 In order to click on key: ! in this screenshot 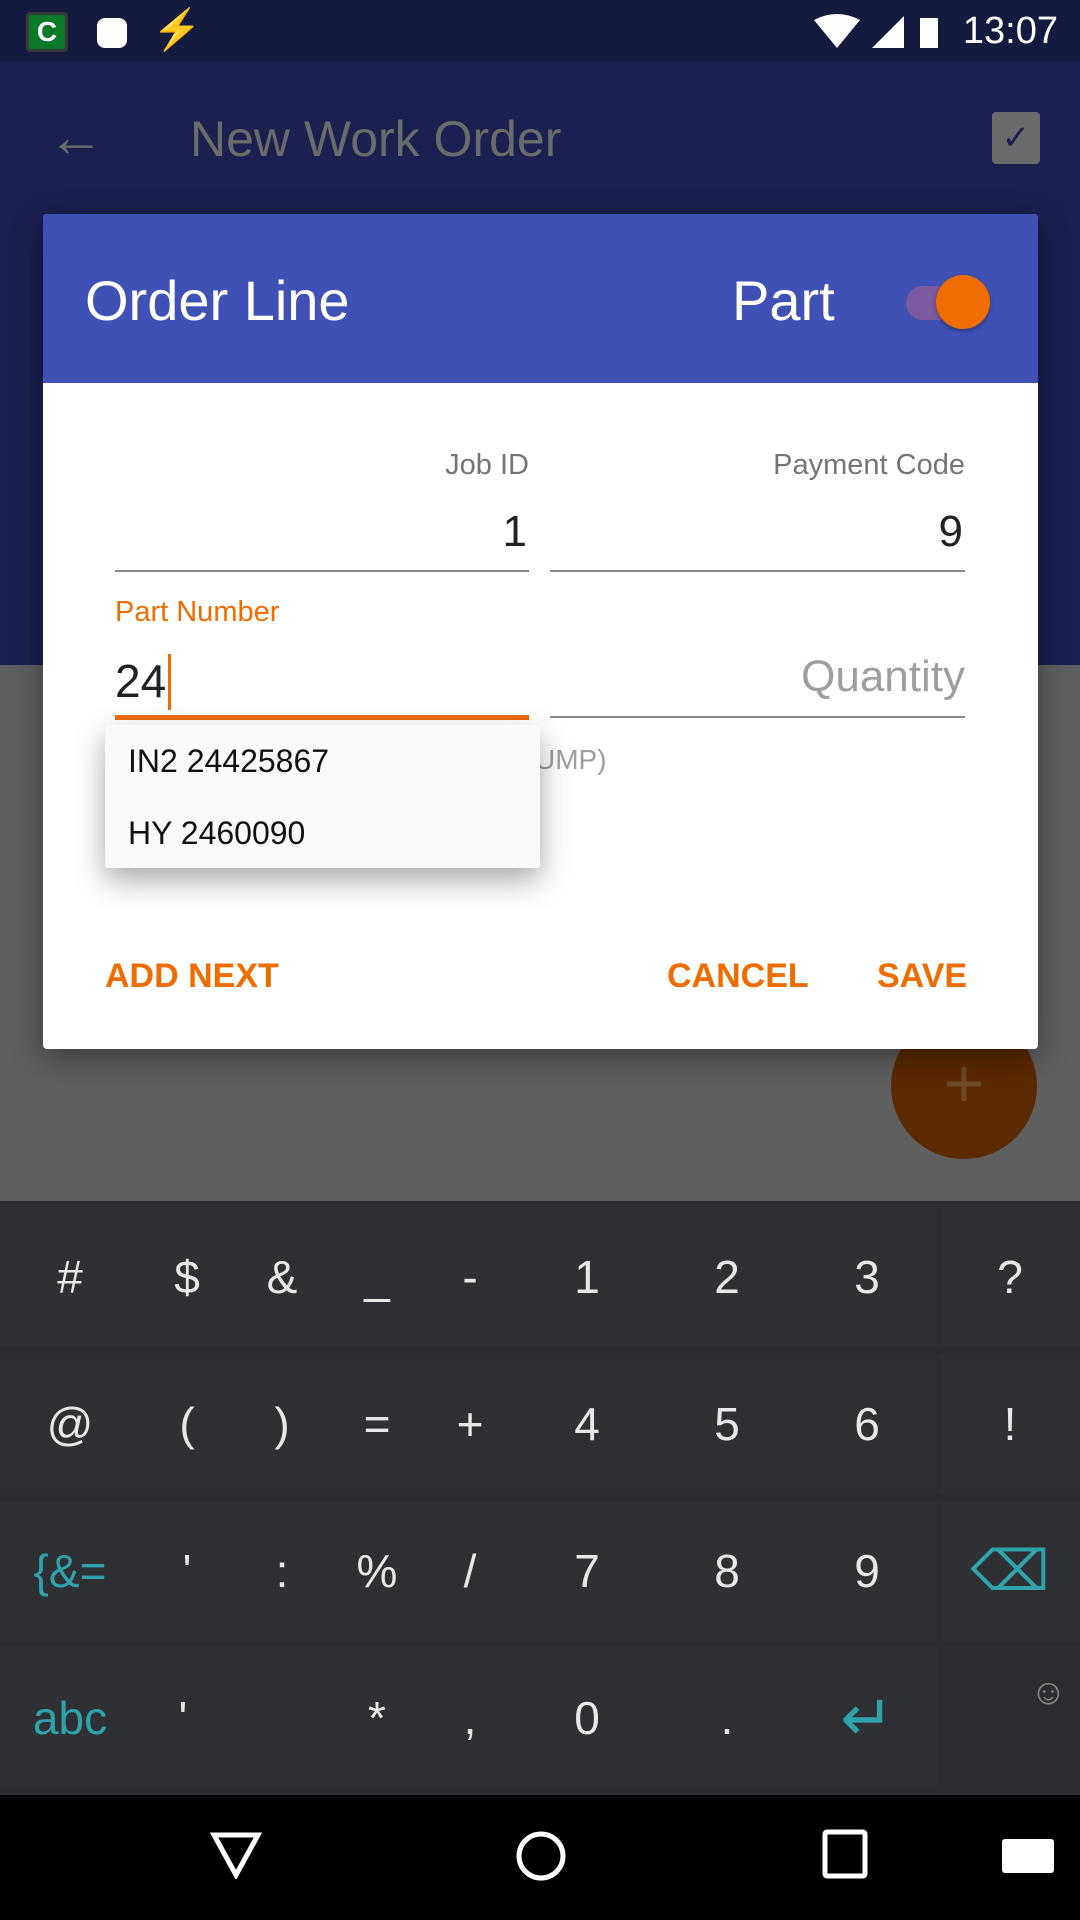, I will do `click(1010, 1424)`.